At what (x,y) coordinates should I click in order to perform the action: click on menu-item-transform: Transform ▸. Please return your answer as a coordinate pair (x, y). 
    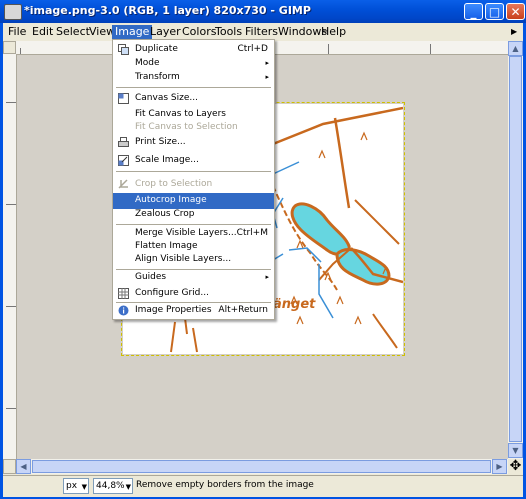
    Looking at the image, I should click on (193, 78).